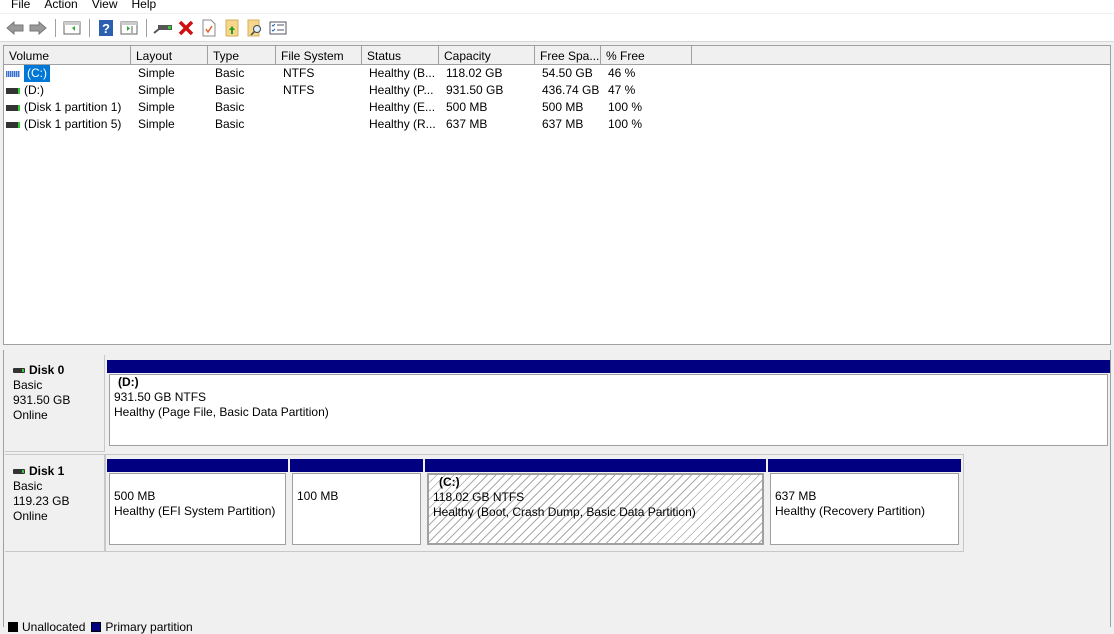 This screenshot has width=1114, height=634. I want to click on partition-title: (D:), so click(128, 382).